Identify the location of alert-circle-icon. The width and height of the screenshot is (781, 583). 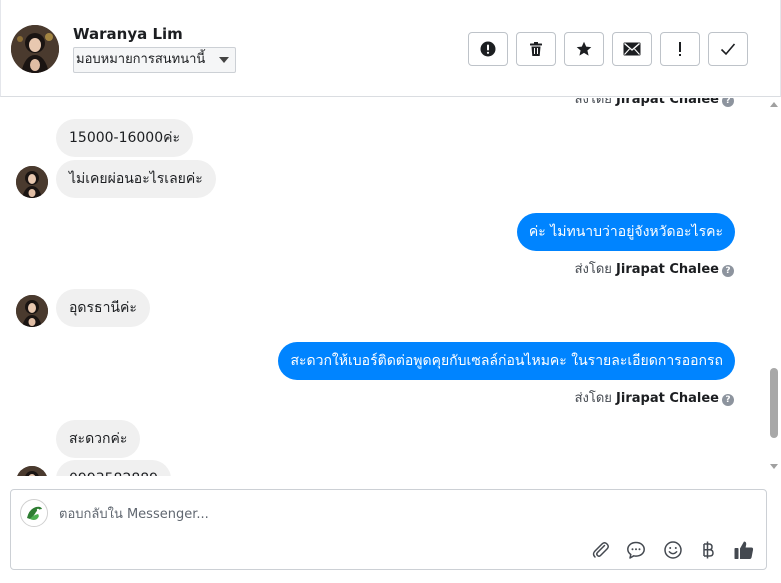
(488, 49).